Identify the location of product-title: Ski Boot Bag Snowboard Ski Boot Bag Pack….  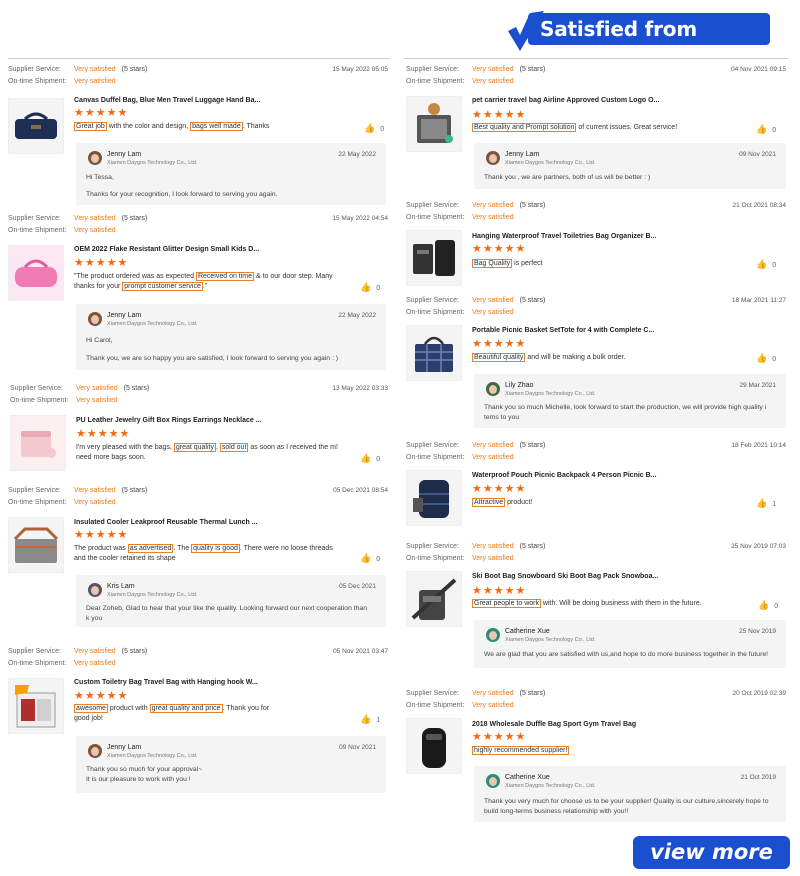
(565, 576).